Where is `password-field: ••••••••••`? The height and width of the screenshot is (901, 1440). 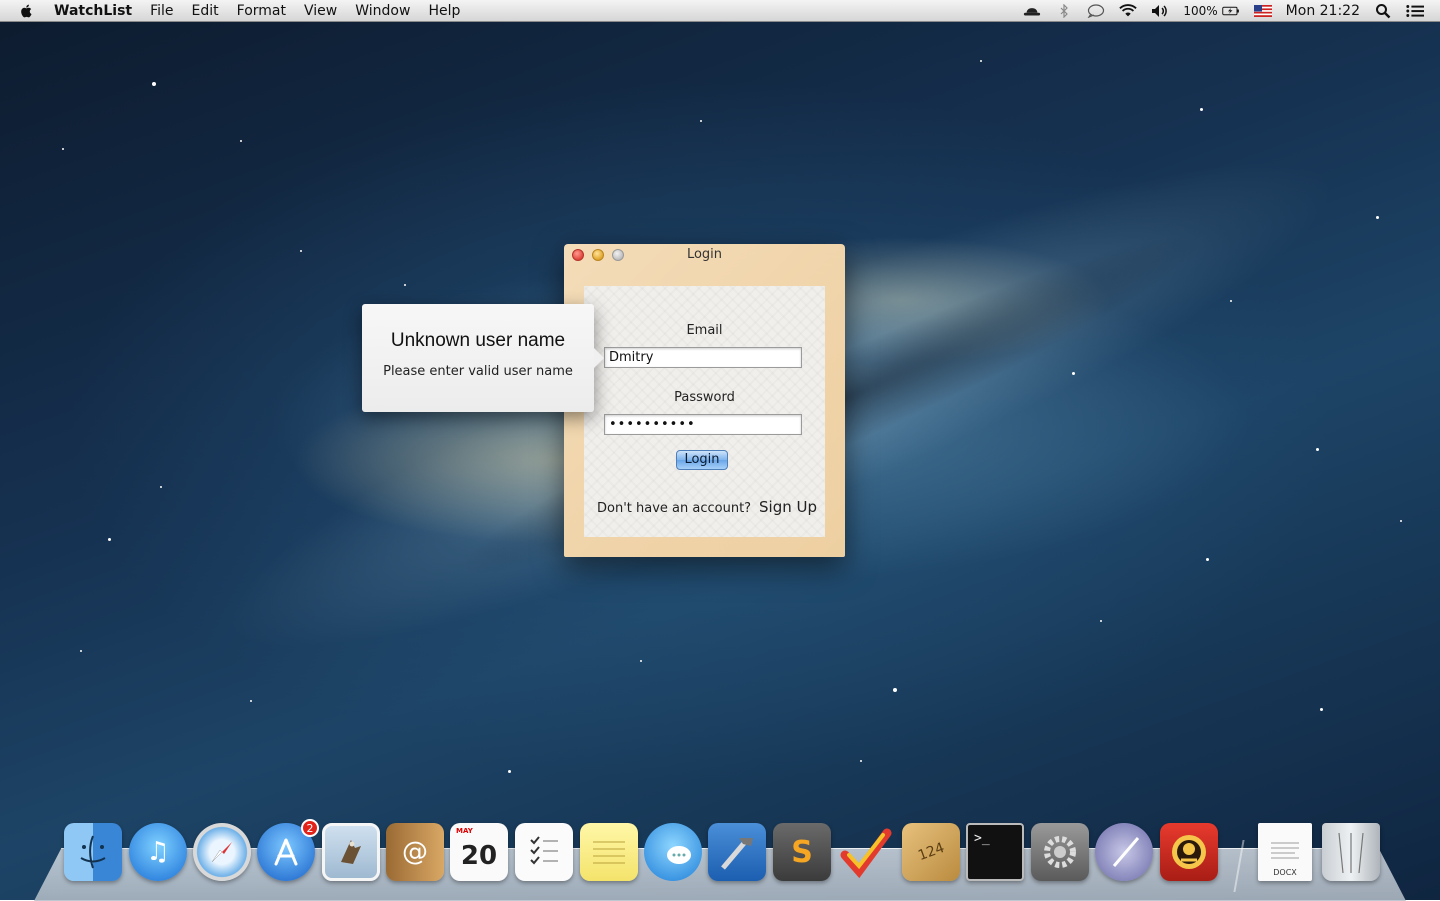 password-field: •••••••••• is located at coordinates (703, 424).